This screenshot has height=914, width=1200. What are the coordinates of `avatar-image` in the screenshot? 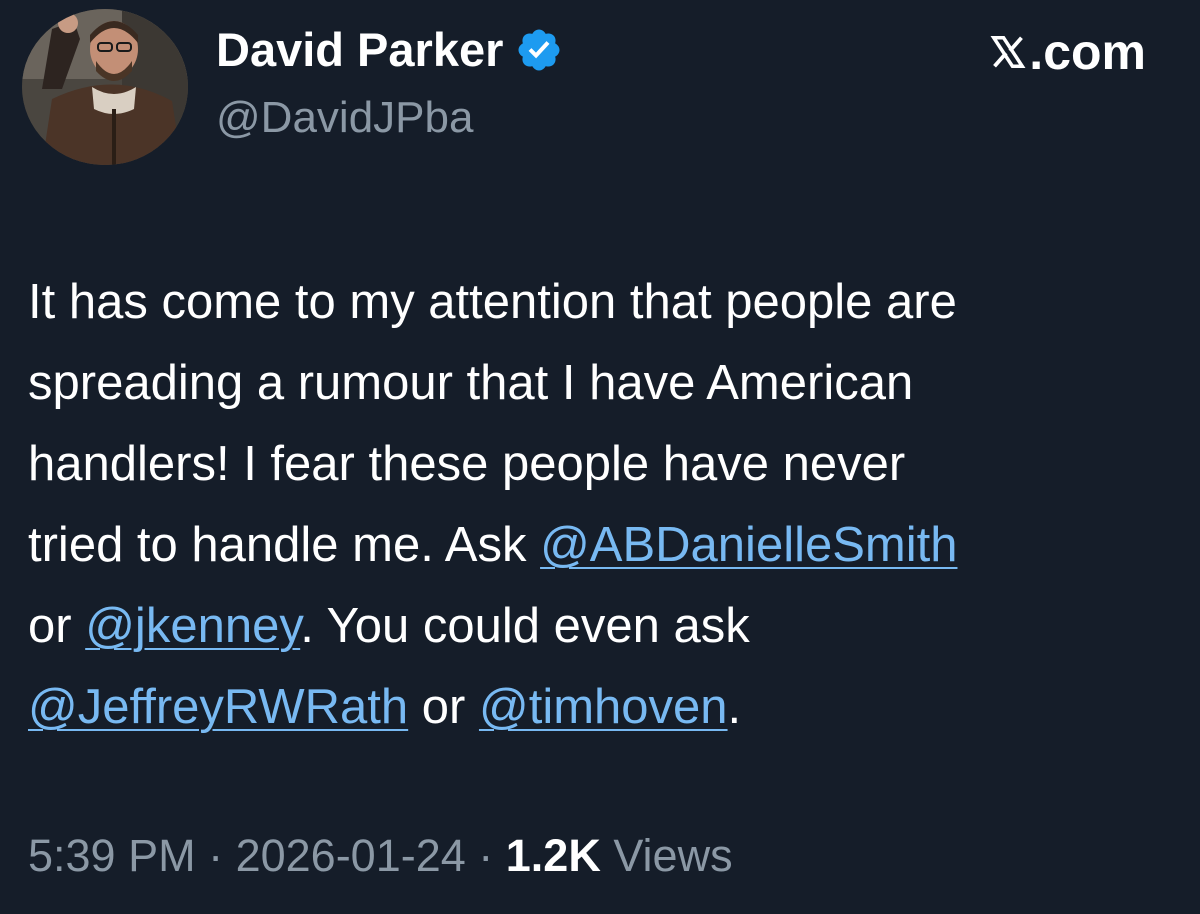 It's located at (105, 87).